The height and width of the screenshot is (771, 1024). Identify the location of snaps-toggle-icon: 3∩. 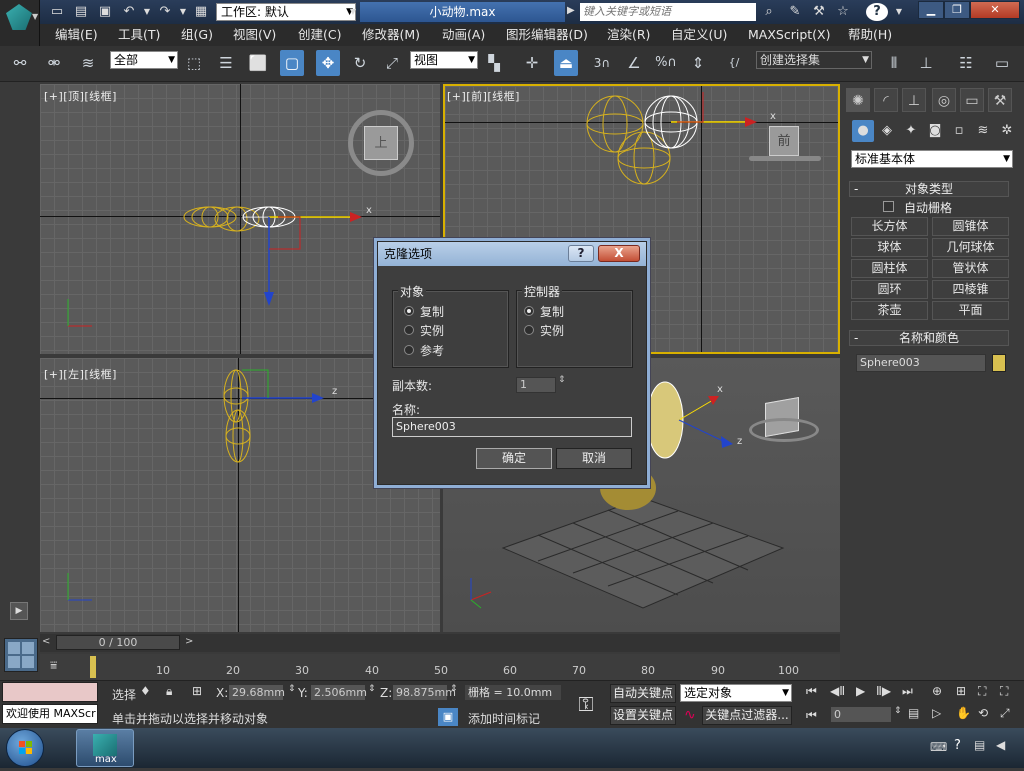
(602, 63).